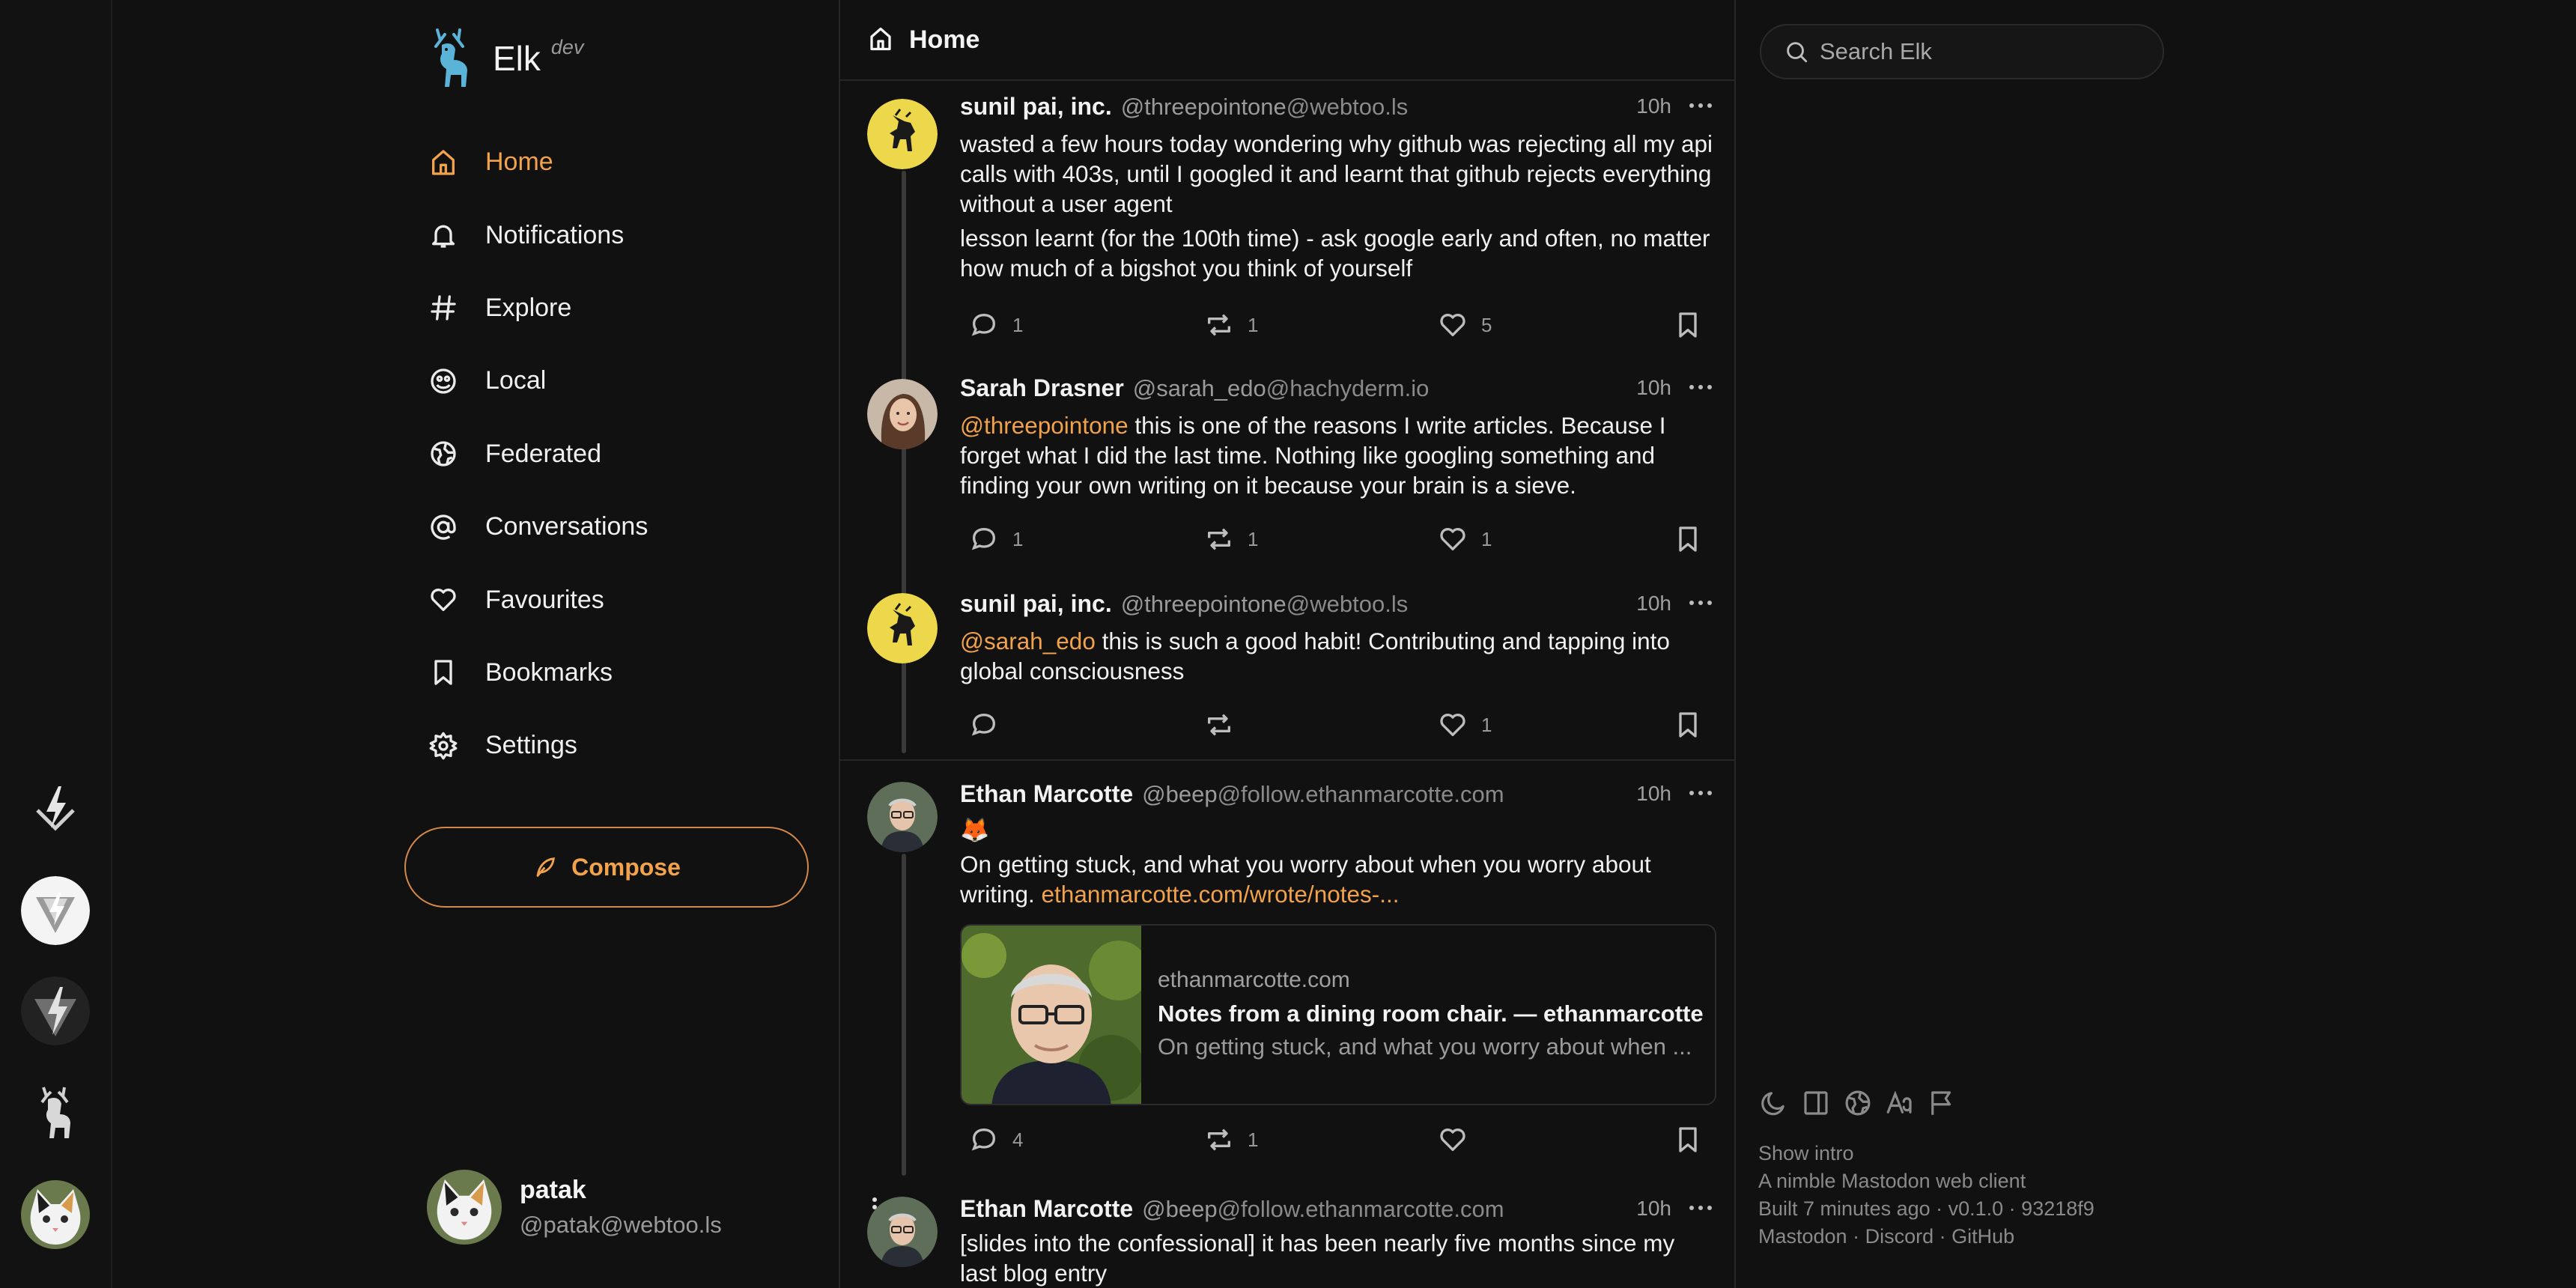 The image size is (2576, 1288). What do you see at coordinates (1900, 1103) in the screenshot?
I see `font-size-icon` at bounding box center [1900, 1103].